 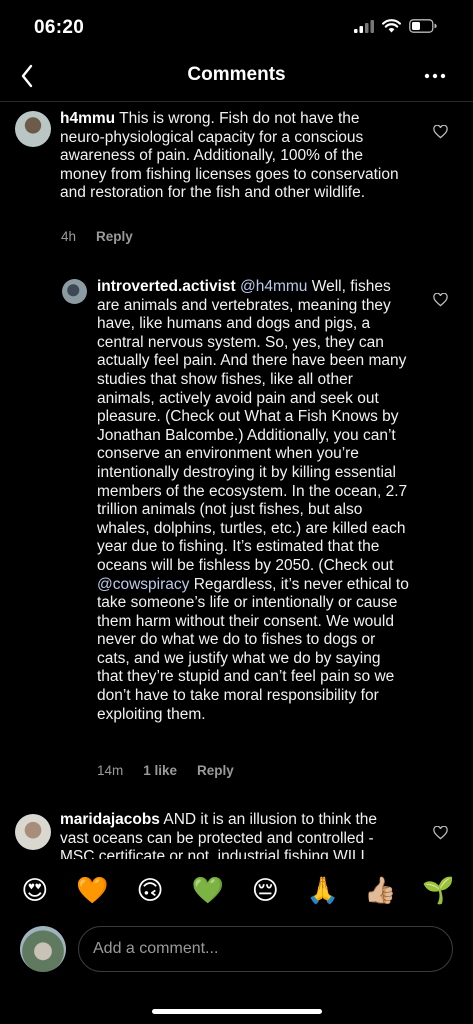 I want to click on orange-heart-emoji-icon: 🧡, so click(x=92, y=890).